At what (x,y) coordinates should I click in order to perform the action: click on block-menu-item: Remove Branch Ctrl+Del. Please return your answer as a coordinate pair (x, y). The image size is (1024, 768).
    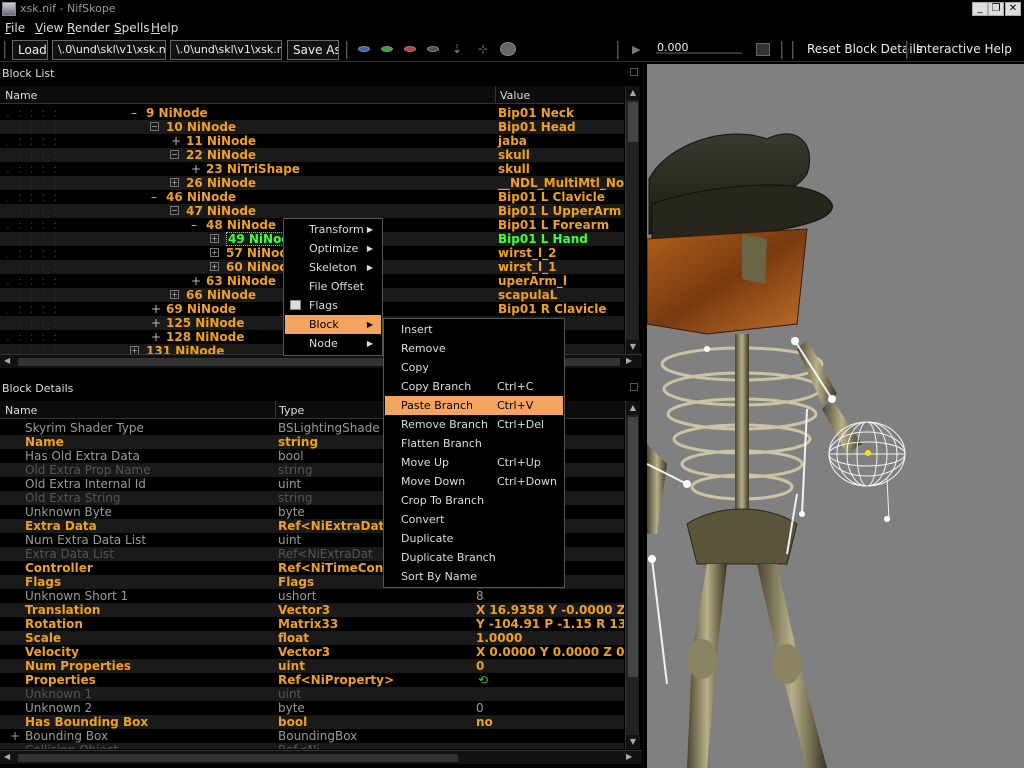
    Looking at the image, I should click on (474, 424).